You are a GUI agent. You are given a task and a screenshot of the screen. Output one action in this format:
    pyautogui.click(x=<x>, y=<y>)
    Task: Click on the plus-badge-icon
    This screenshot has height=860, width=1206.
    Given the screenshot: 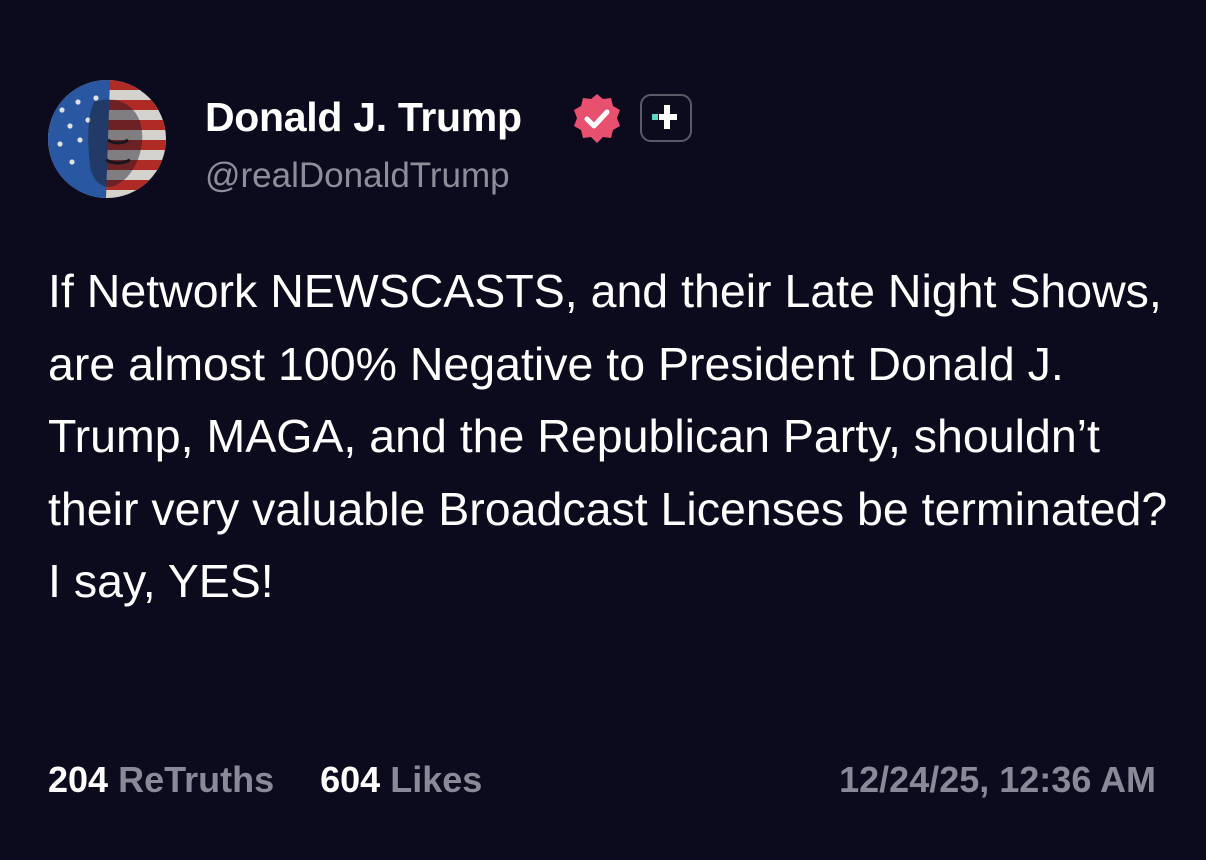 What is the action you would take?
    pyautogui.click(x=666, y=118)
    